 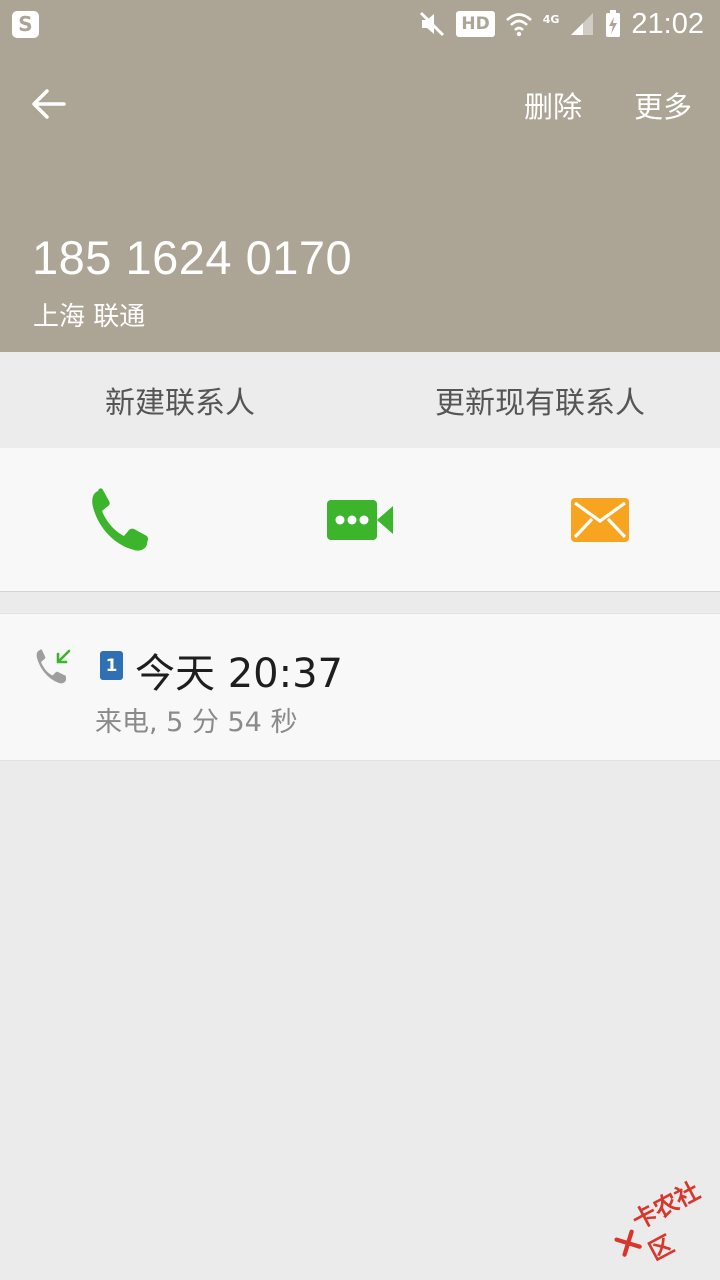 I want to click on contact-actions-bar: 新建联系人 更新现有联系人, so click(x=360, y=400).